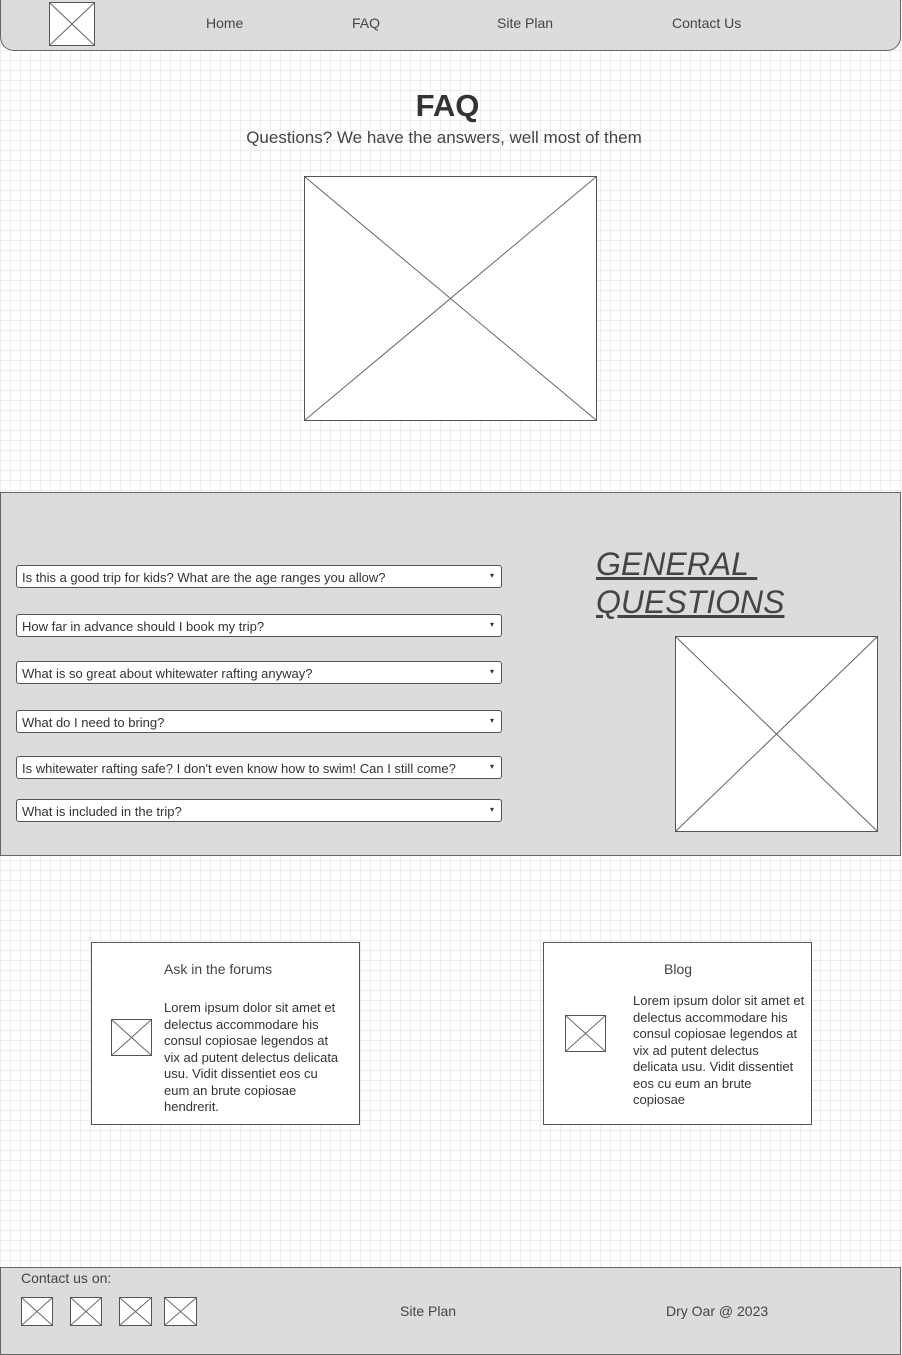  What do you see at coordinates (259, 721) in the screenshot?
I see `faq-dropdown: What do I need to bring? ▾` at bounding box center [259, 721].